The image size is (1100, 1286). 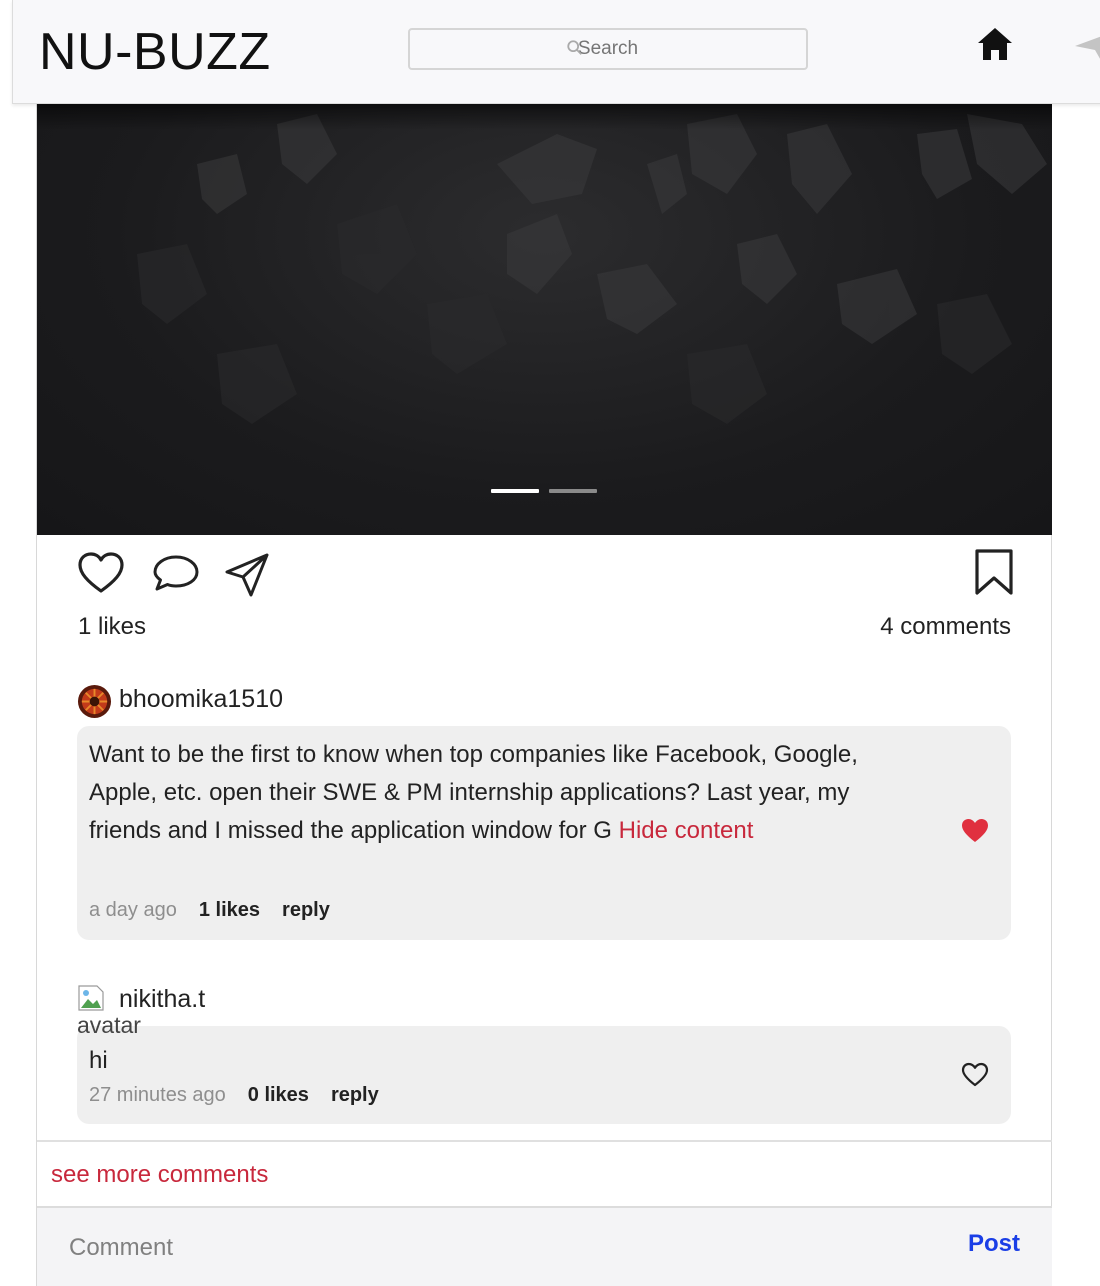 What do you see at coordinates (994, 572) in the screenshot?
I see `bookmark-icon` at bounding box center [994, 572].